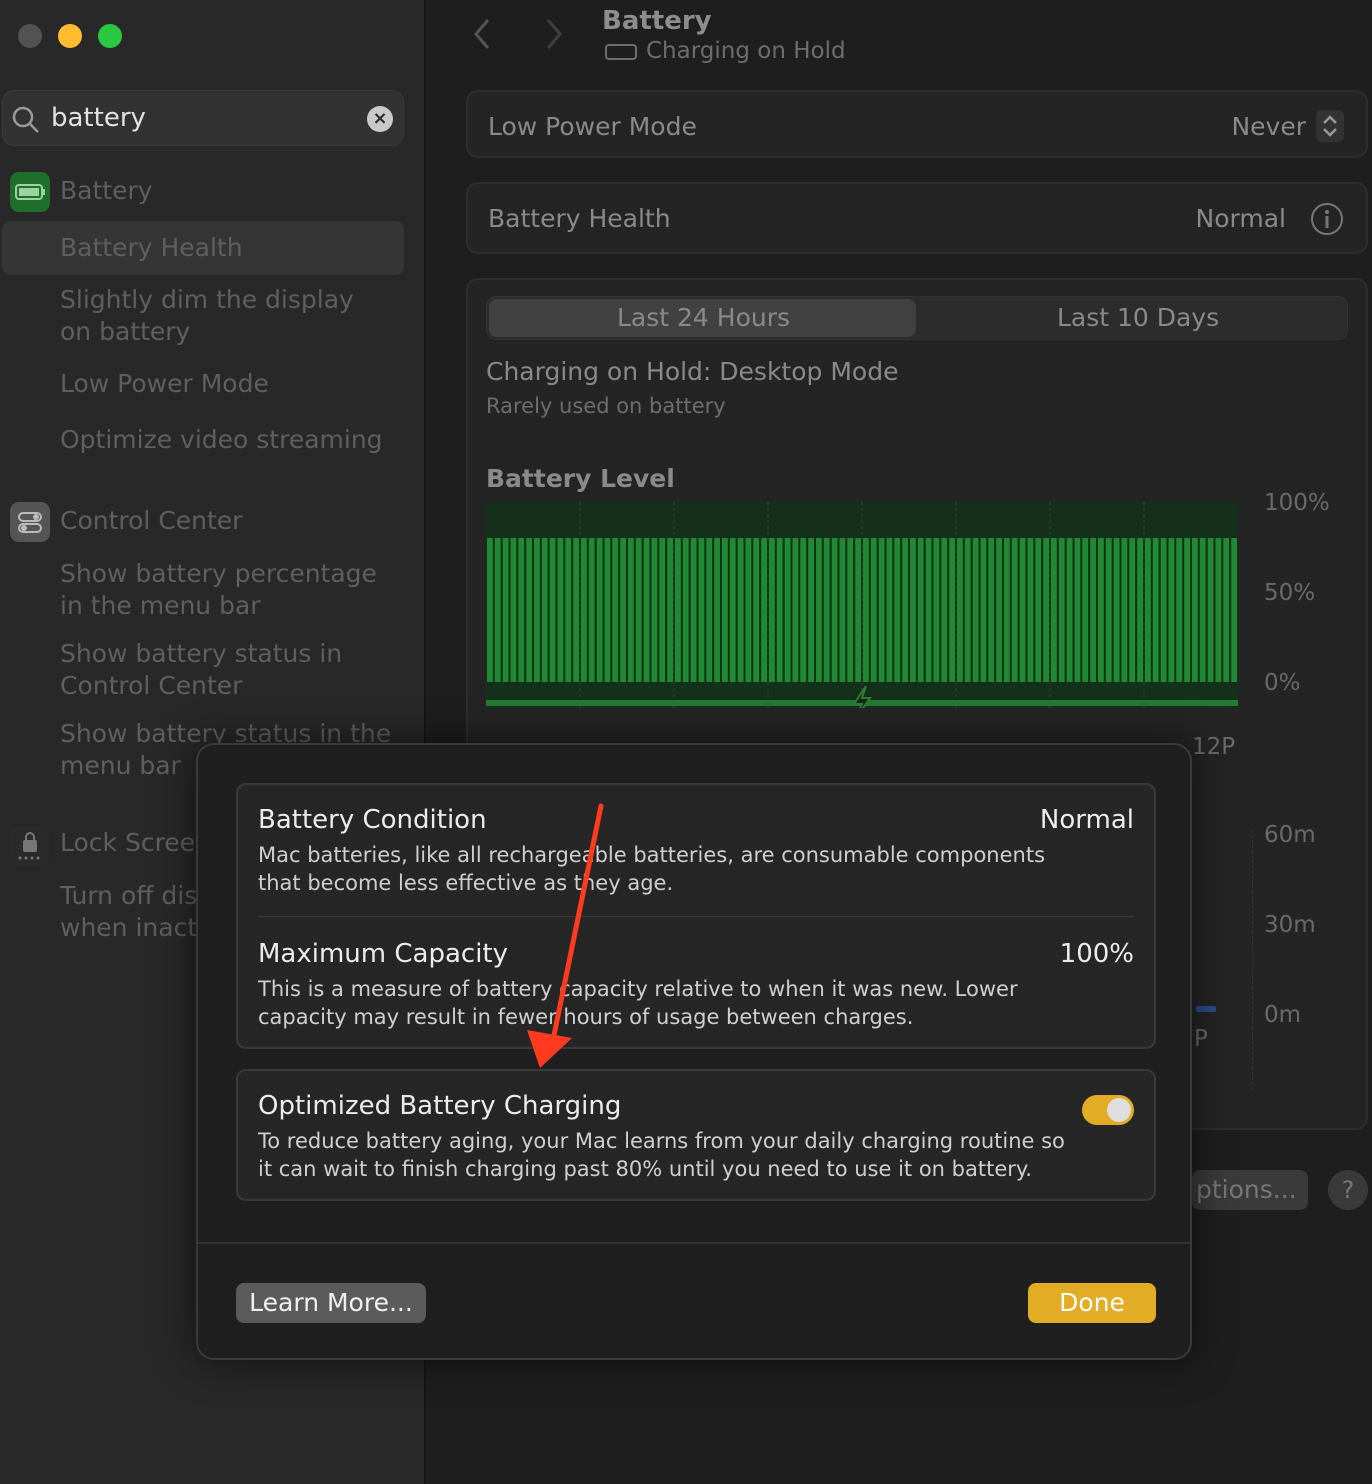  What do you see at coordinates (1348, 1190) in the screenshot?
I see `help-button: ?` at bounding box center [1348, 1190].